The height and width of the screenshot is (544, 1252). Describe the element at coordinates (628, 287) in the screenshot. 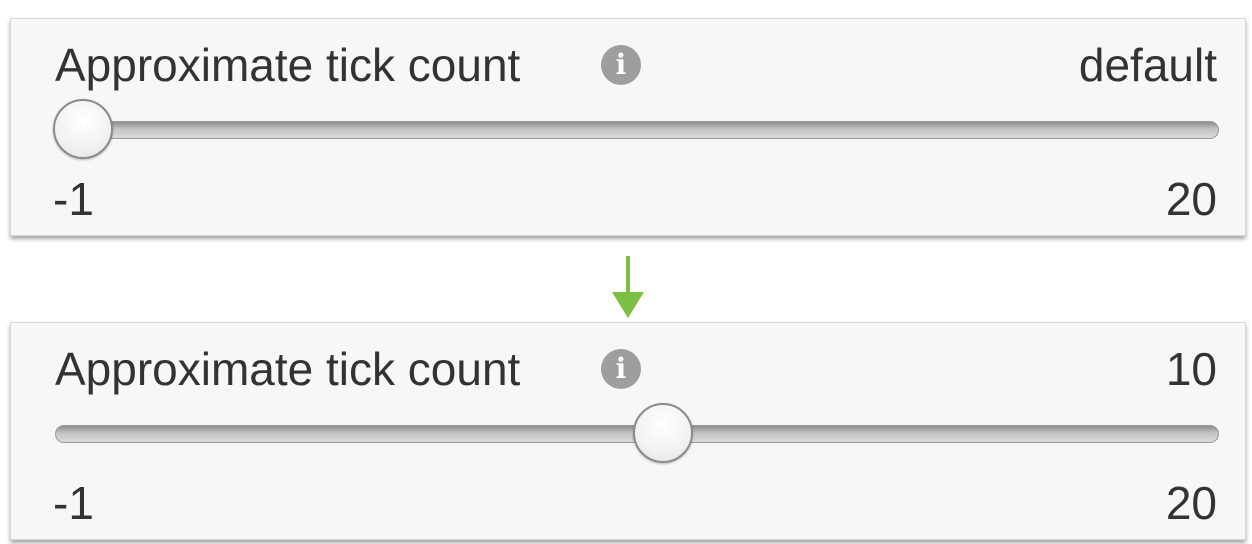

I see `arrow-down-icon` at that location.